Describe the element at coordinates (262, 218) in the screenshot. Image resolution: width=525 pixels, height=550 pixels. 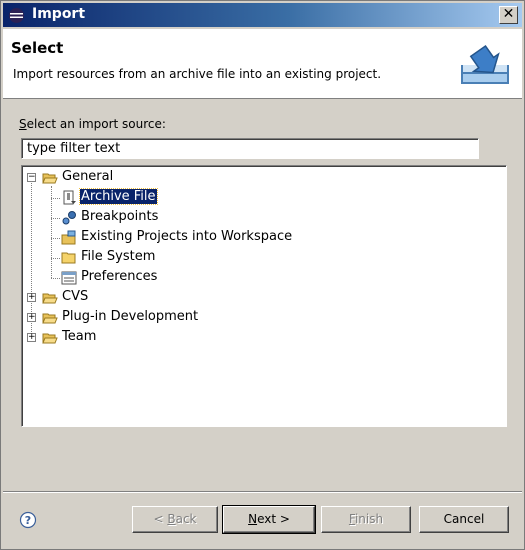
I see `tree-item-breakpoints: Breakpoints` at that location.